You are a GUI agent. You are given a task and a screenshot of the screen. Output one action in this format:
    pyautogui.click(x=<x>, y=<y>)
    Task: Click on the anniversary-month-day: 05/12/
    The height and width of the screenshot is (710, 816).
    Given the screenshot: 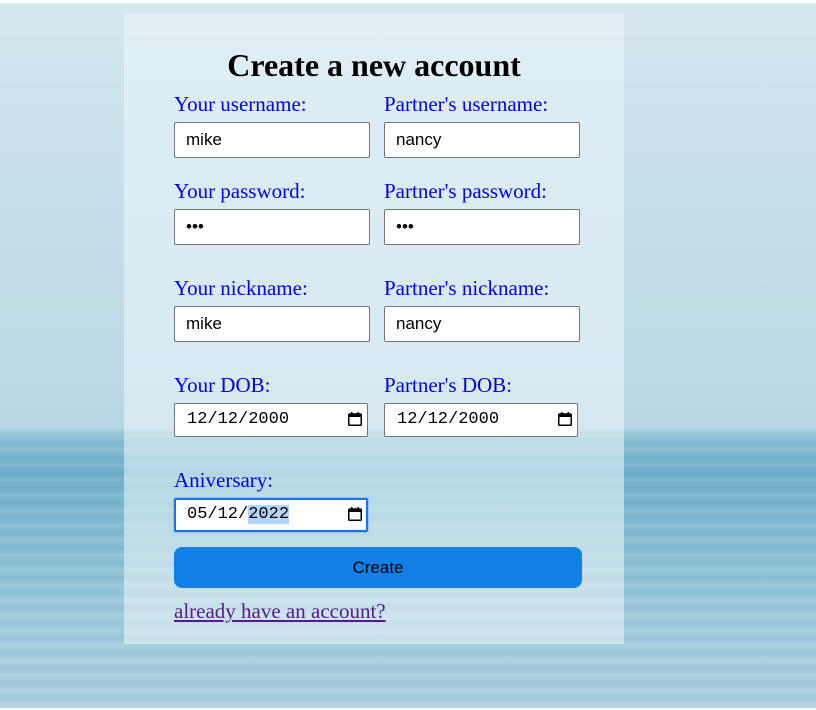 What is the action you would take?
    pyautogui.click(x=218, y=514)
    